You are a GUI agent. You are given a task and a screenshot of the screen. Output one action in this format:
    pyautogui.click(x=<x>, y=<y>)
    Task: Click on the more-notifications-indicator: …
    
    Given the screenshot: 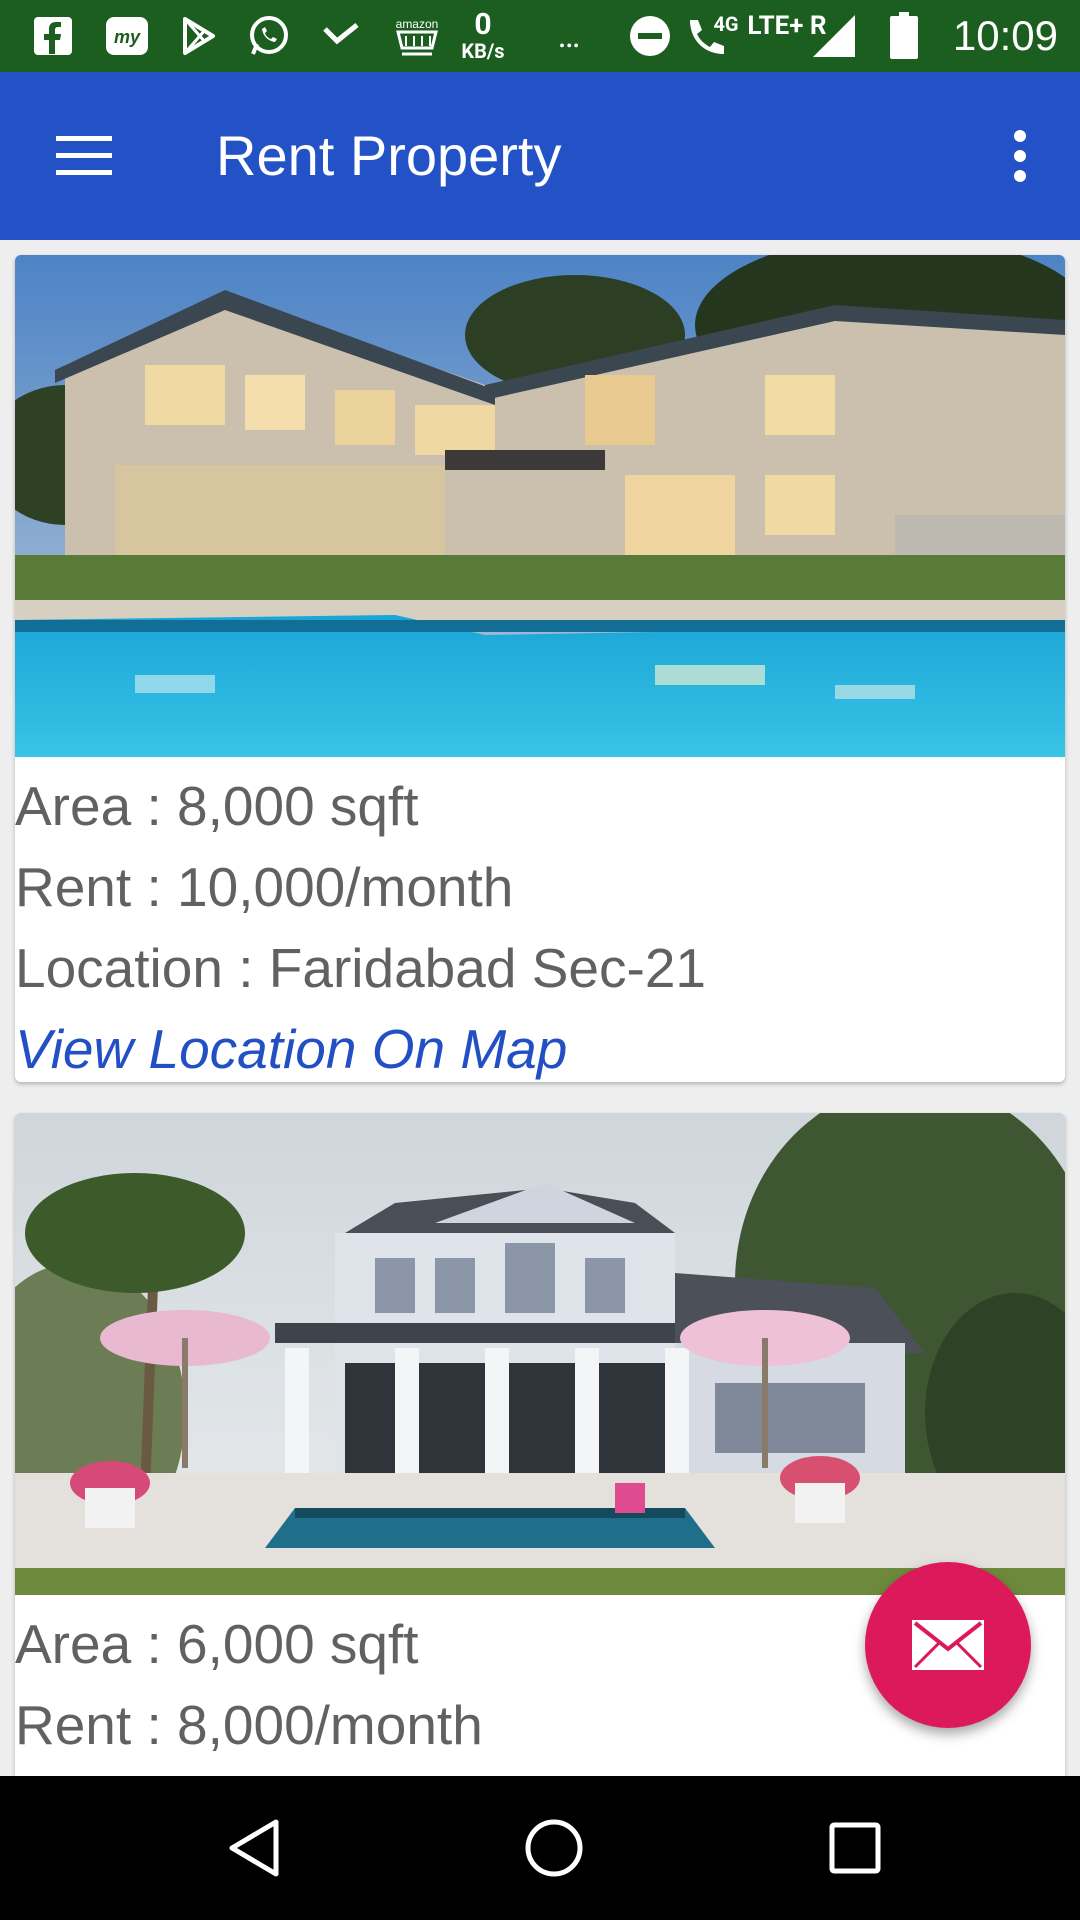 What is the action you would take?
    pyautogui.click(x=570, y=36)
    